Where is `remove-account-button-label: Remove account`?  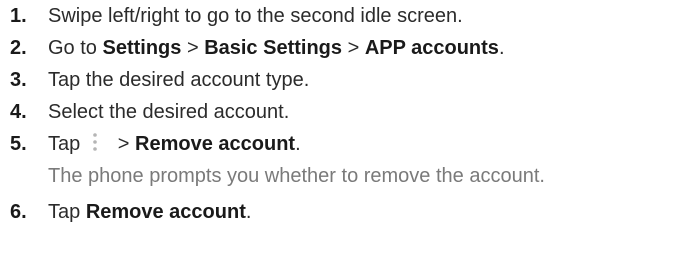 remove-account-button-label: Remove account is located at coordinates (165, 212).